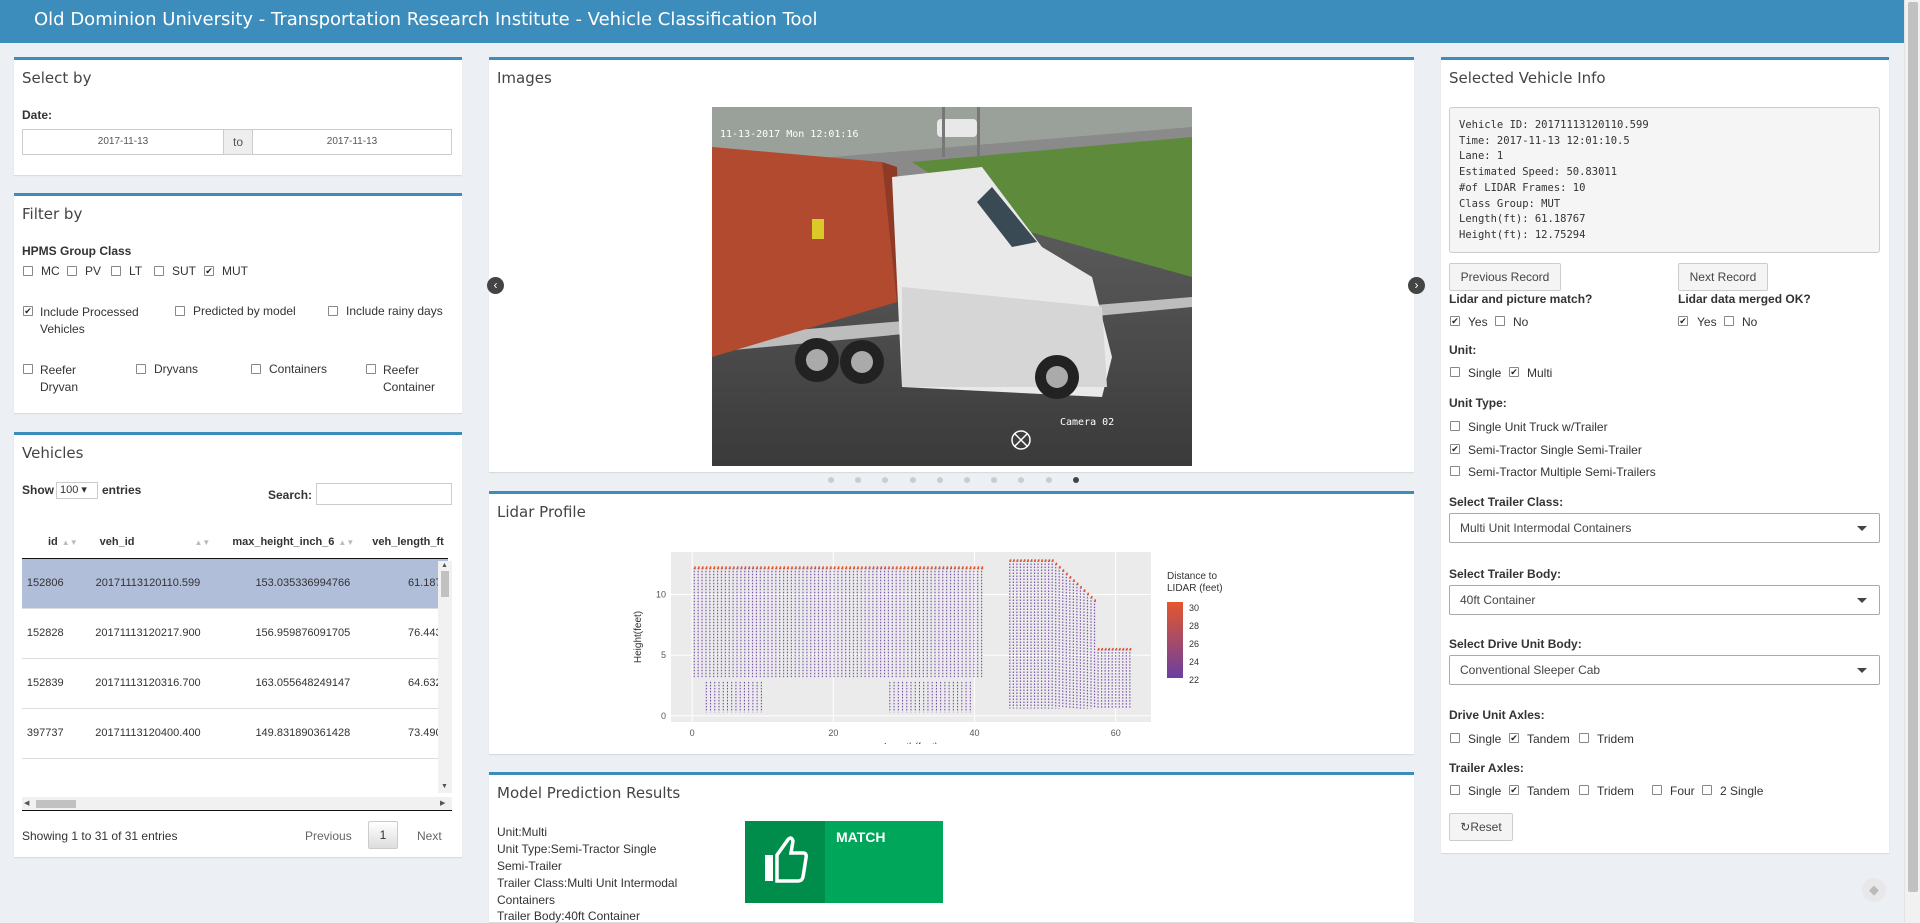  I want to click on next-page-button: Next, so click(429, 836).